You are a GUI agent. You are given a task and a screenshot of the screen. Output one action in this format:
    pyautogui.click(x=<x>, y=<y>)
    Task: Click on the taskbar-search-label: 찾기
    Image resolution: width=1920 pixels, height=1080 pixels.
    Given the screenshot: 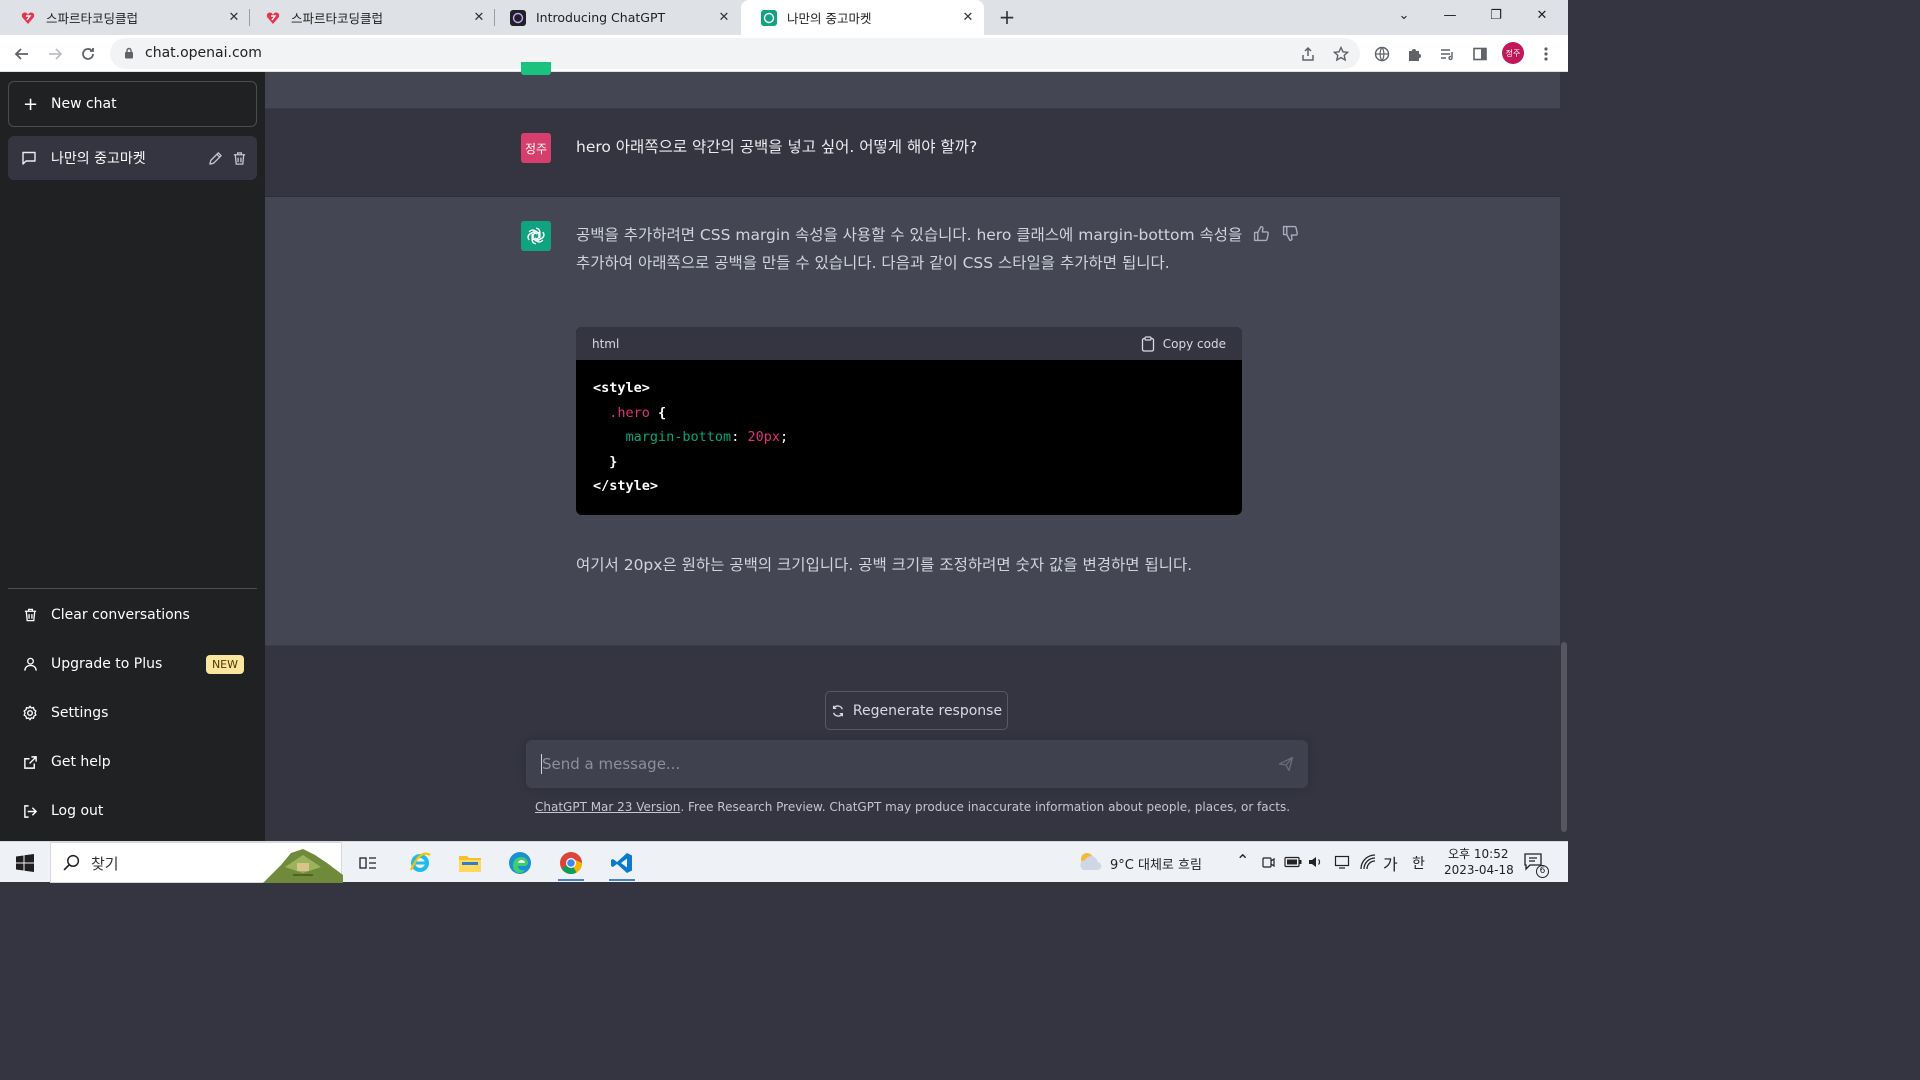 What is the action you would take?
    pyautogui.click(x=105, y=864)
    